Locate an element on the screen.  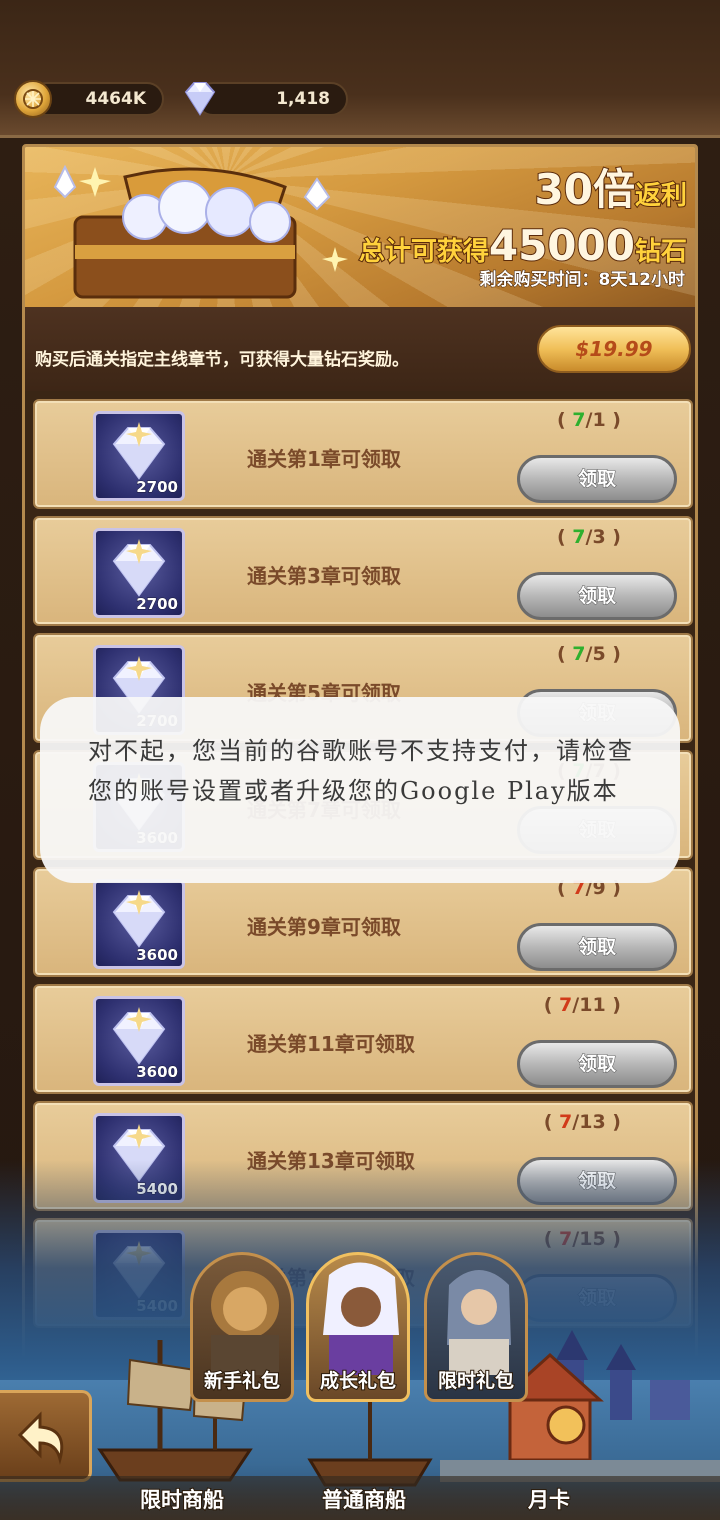
offer-banner: 30倍返利 总计可获得45000钻石 剩余购买时间：8天12小时 is located at coordinates (360, 227).